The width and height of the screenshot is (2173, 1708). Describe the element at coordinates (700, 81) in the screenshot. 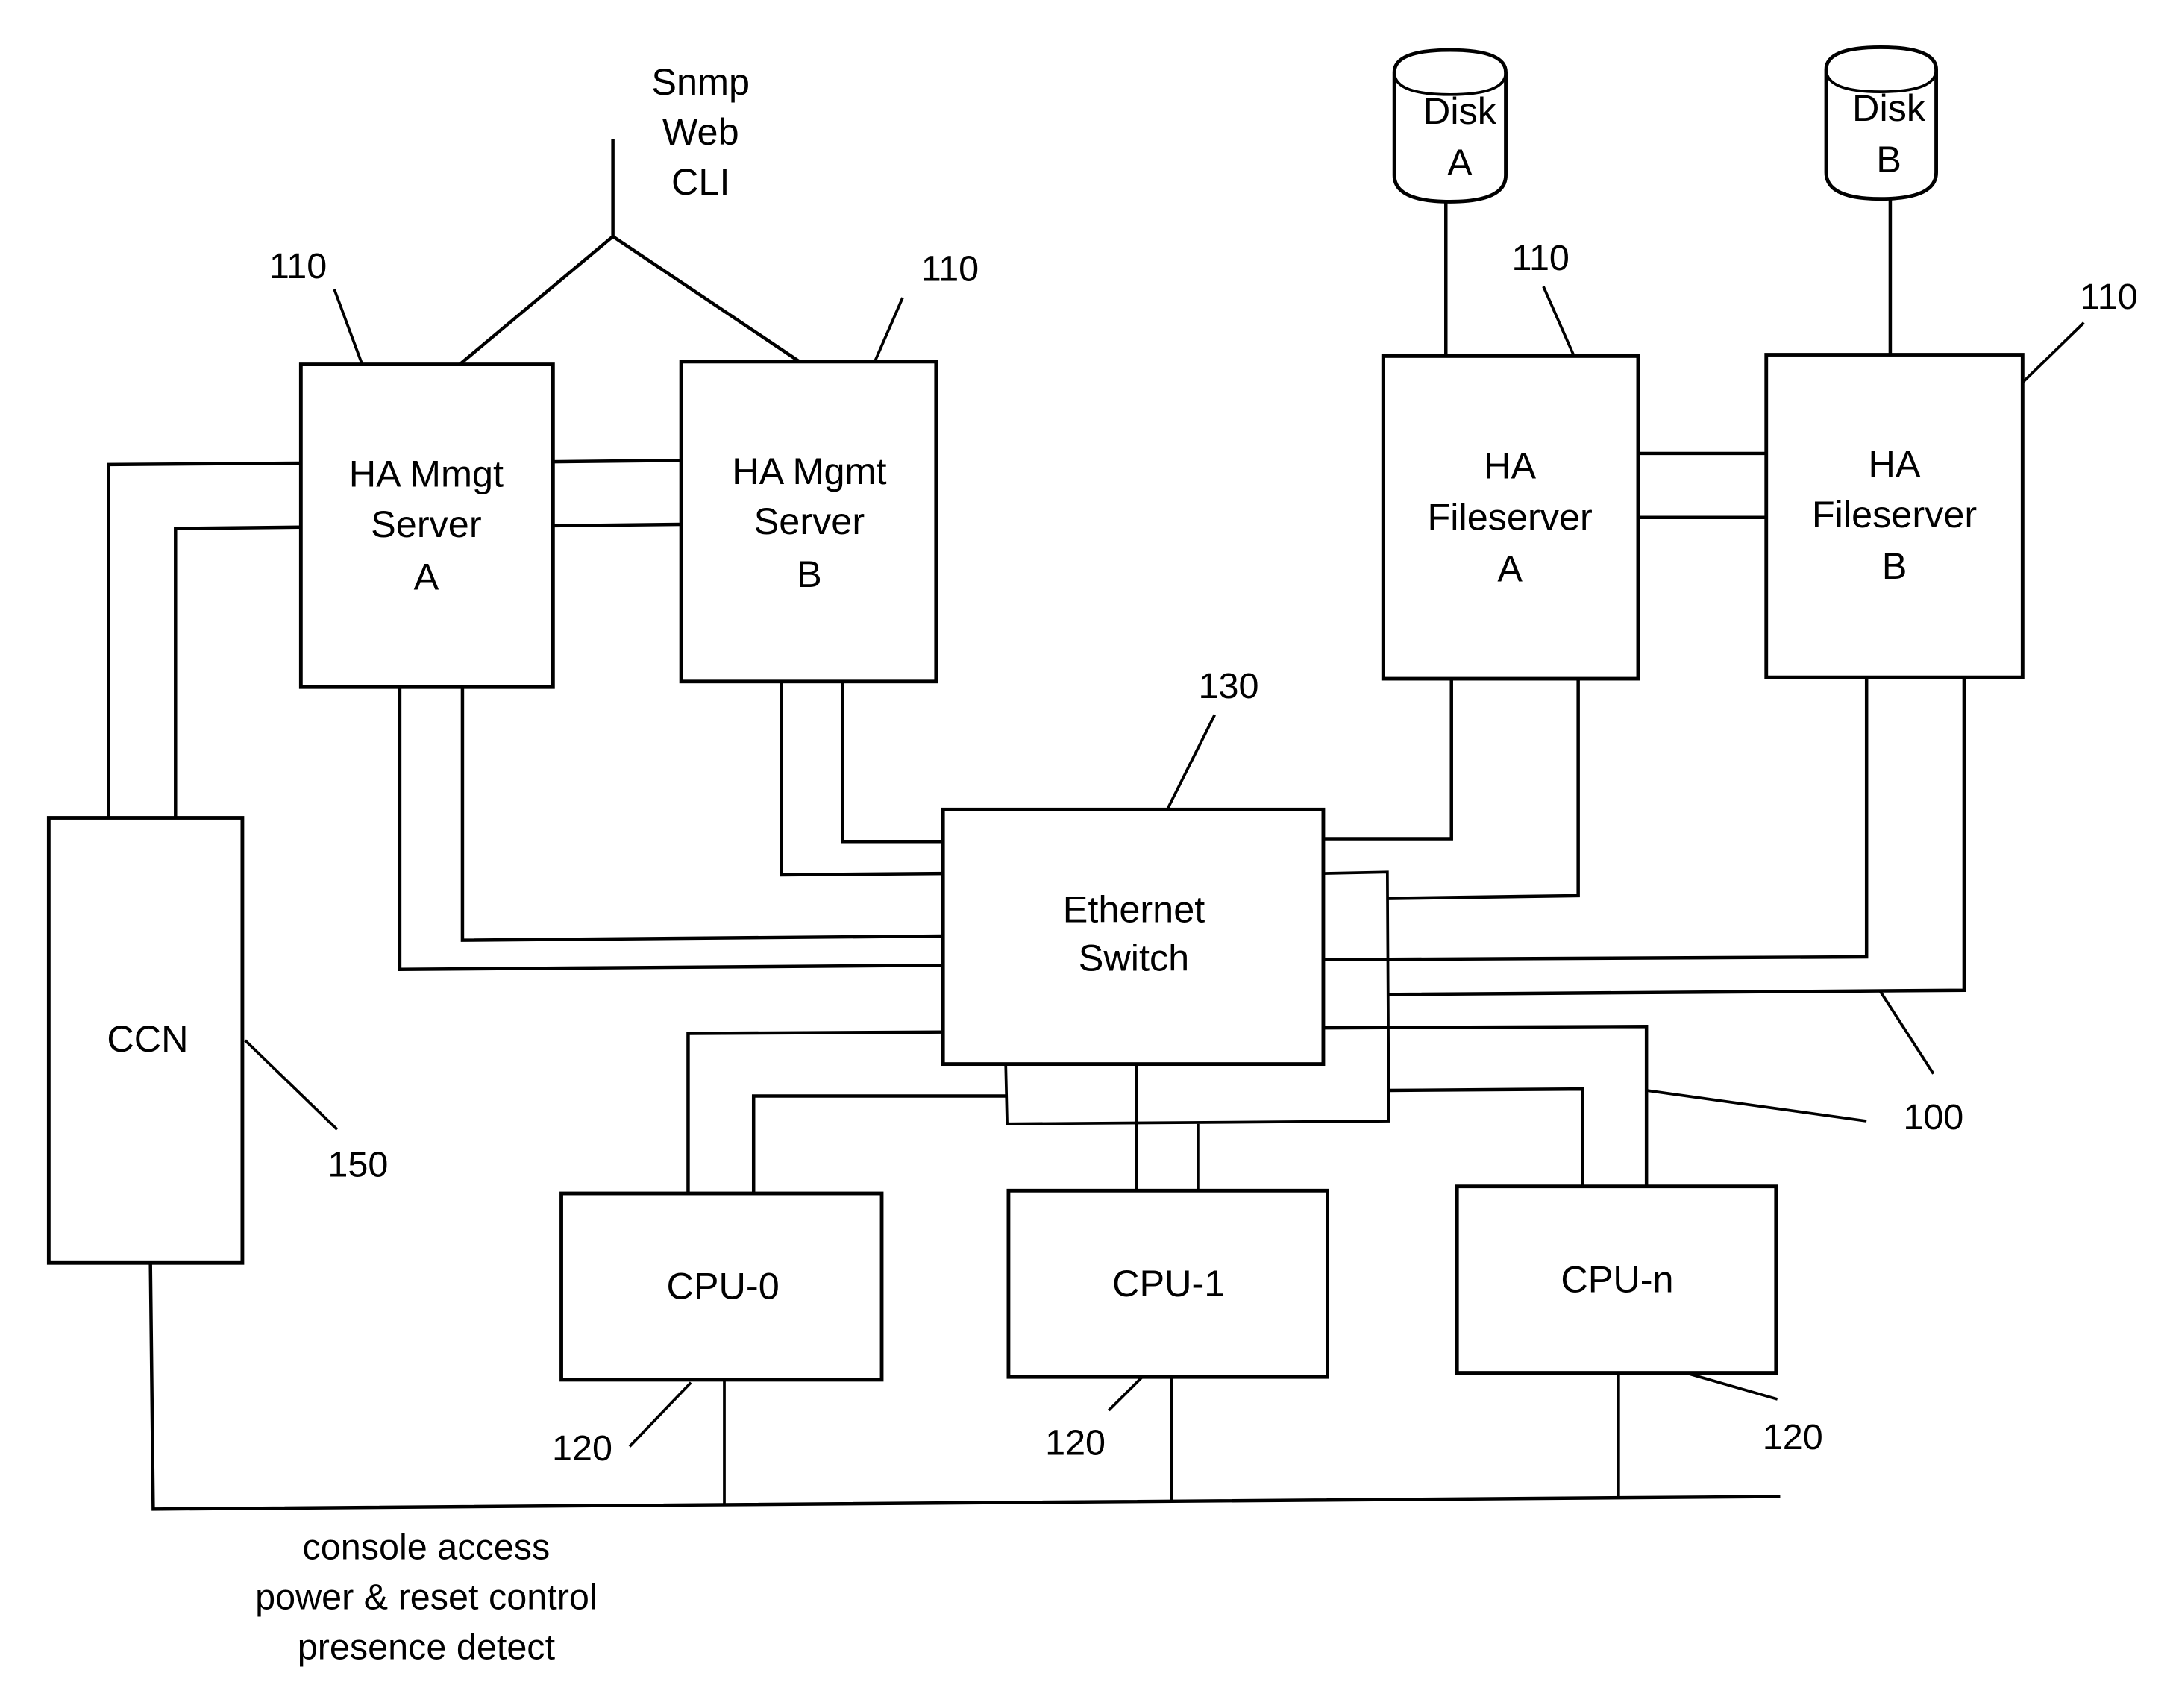

I see `snmp-label: Snmp` at that location.